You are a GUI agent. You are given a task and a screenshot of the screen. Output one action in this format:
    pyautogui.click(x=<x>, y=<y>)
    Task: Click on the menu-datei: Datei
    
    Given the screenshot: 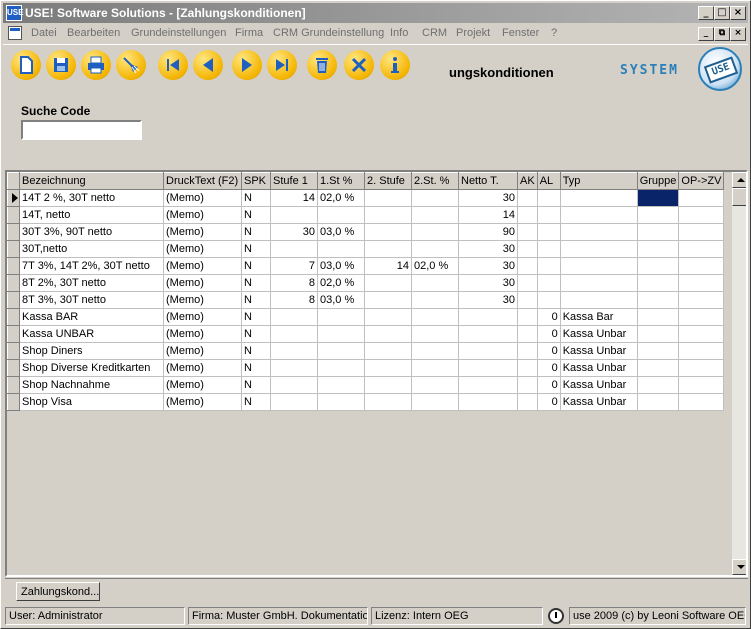 What is the action you would take?
    pyautogui.click(x=44, y=33)
    